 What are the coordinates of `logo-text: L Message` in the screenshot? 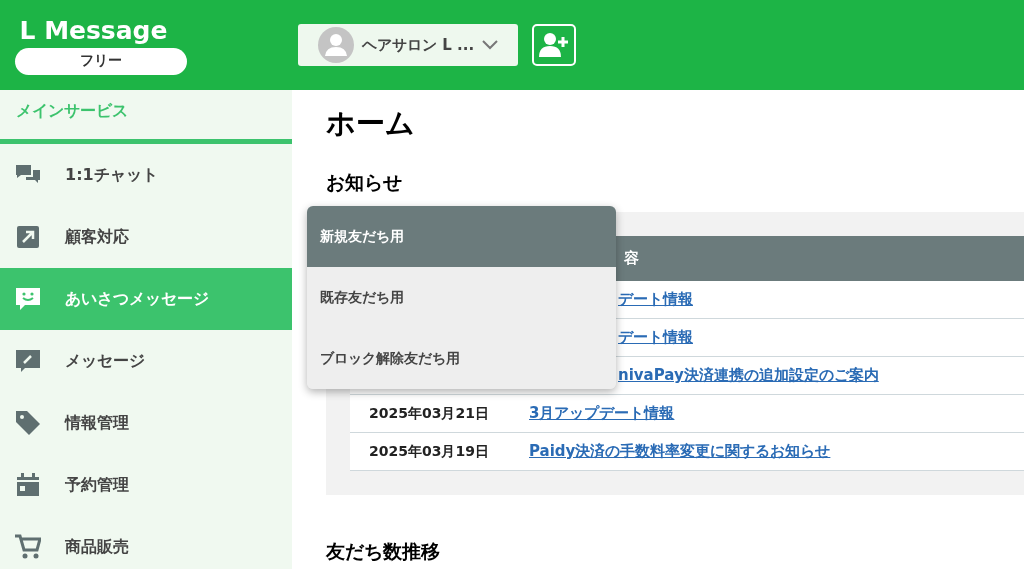 It's located at (93, 30).